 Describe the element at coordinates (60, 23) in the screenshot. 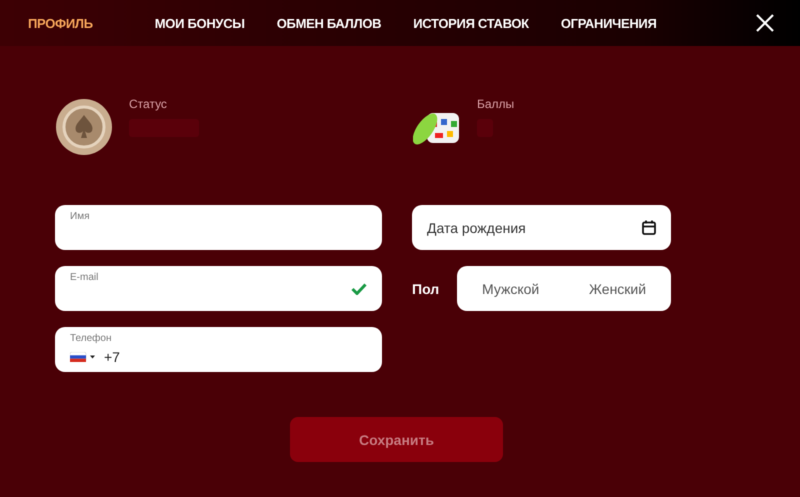

I see `tab: ПРОФИЛЬ` at that location.